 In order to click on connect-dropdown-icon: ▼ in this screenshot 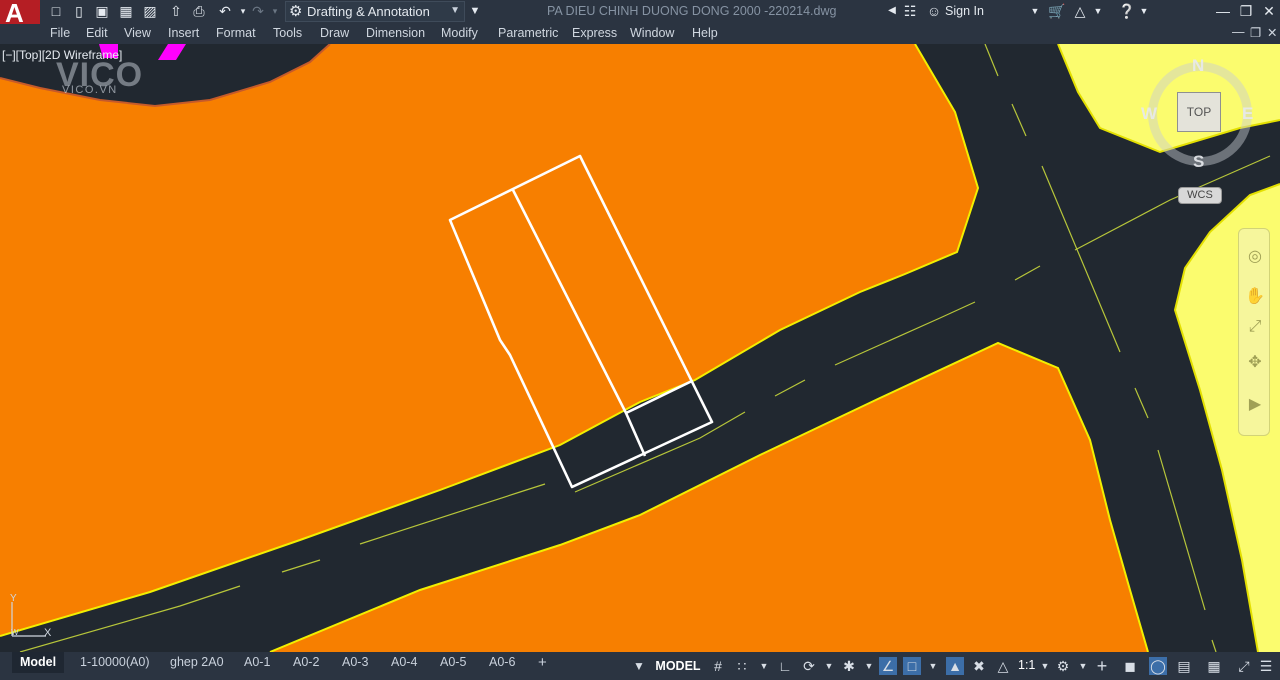, I will do `click(1098, 11)`.